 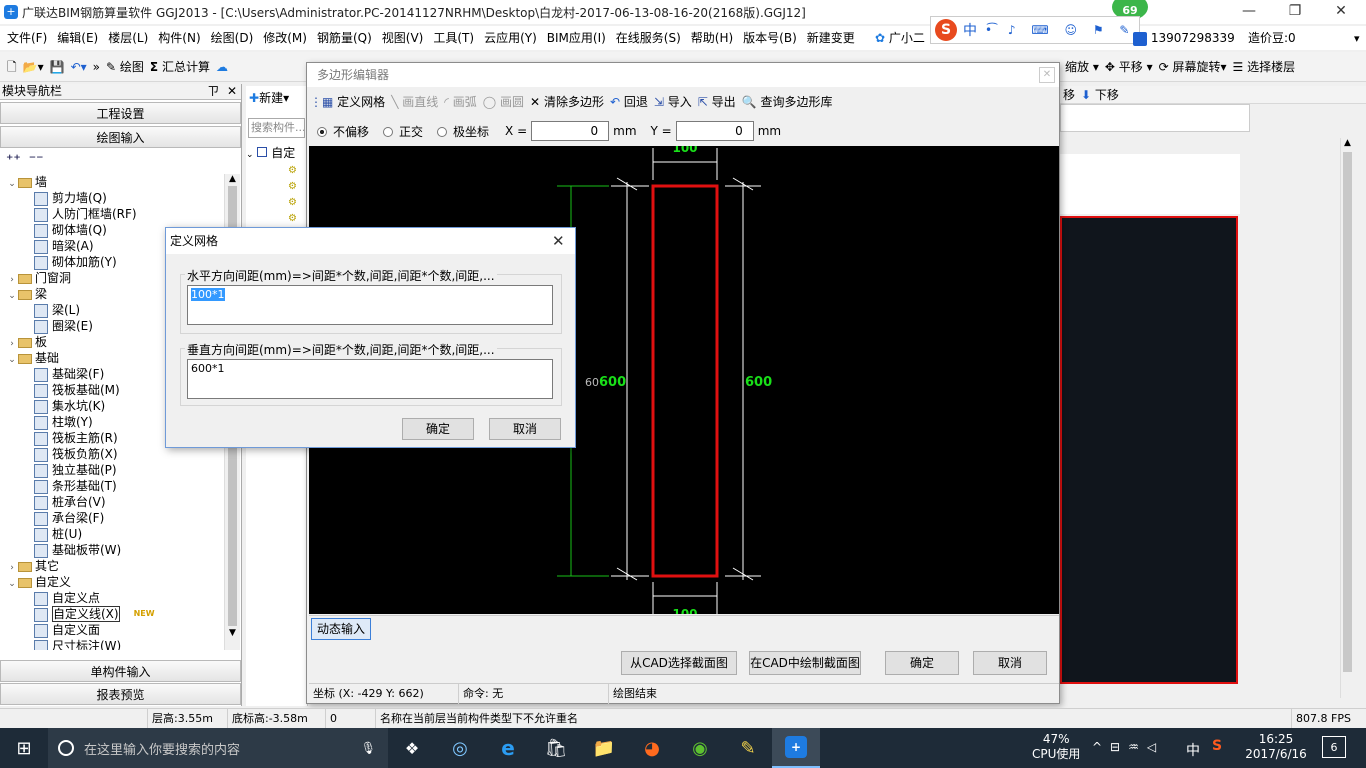 I want to click on grid-ok-button: 确定, so click(x=438, y=429).